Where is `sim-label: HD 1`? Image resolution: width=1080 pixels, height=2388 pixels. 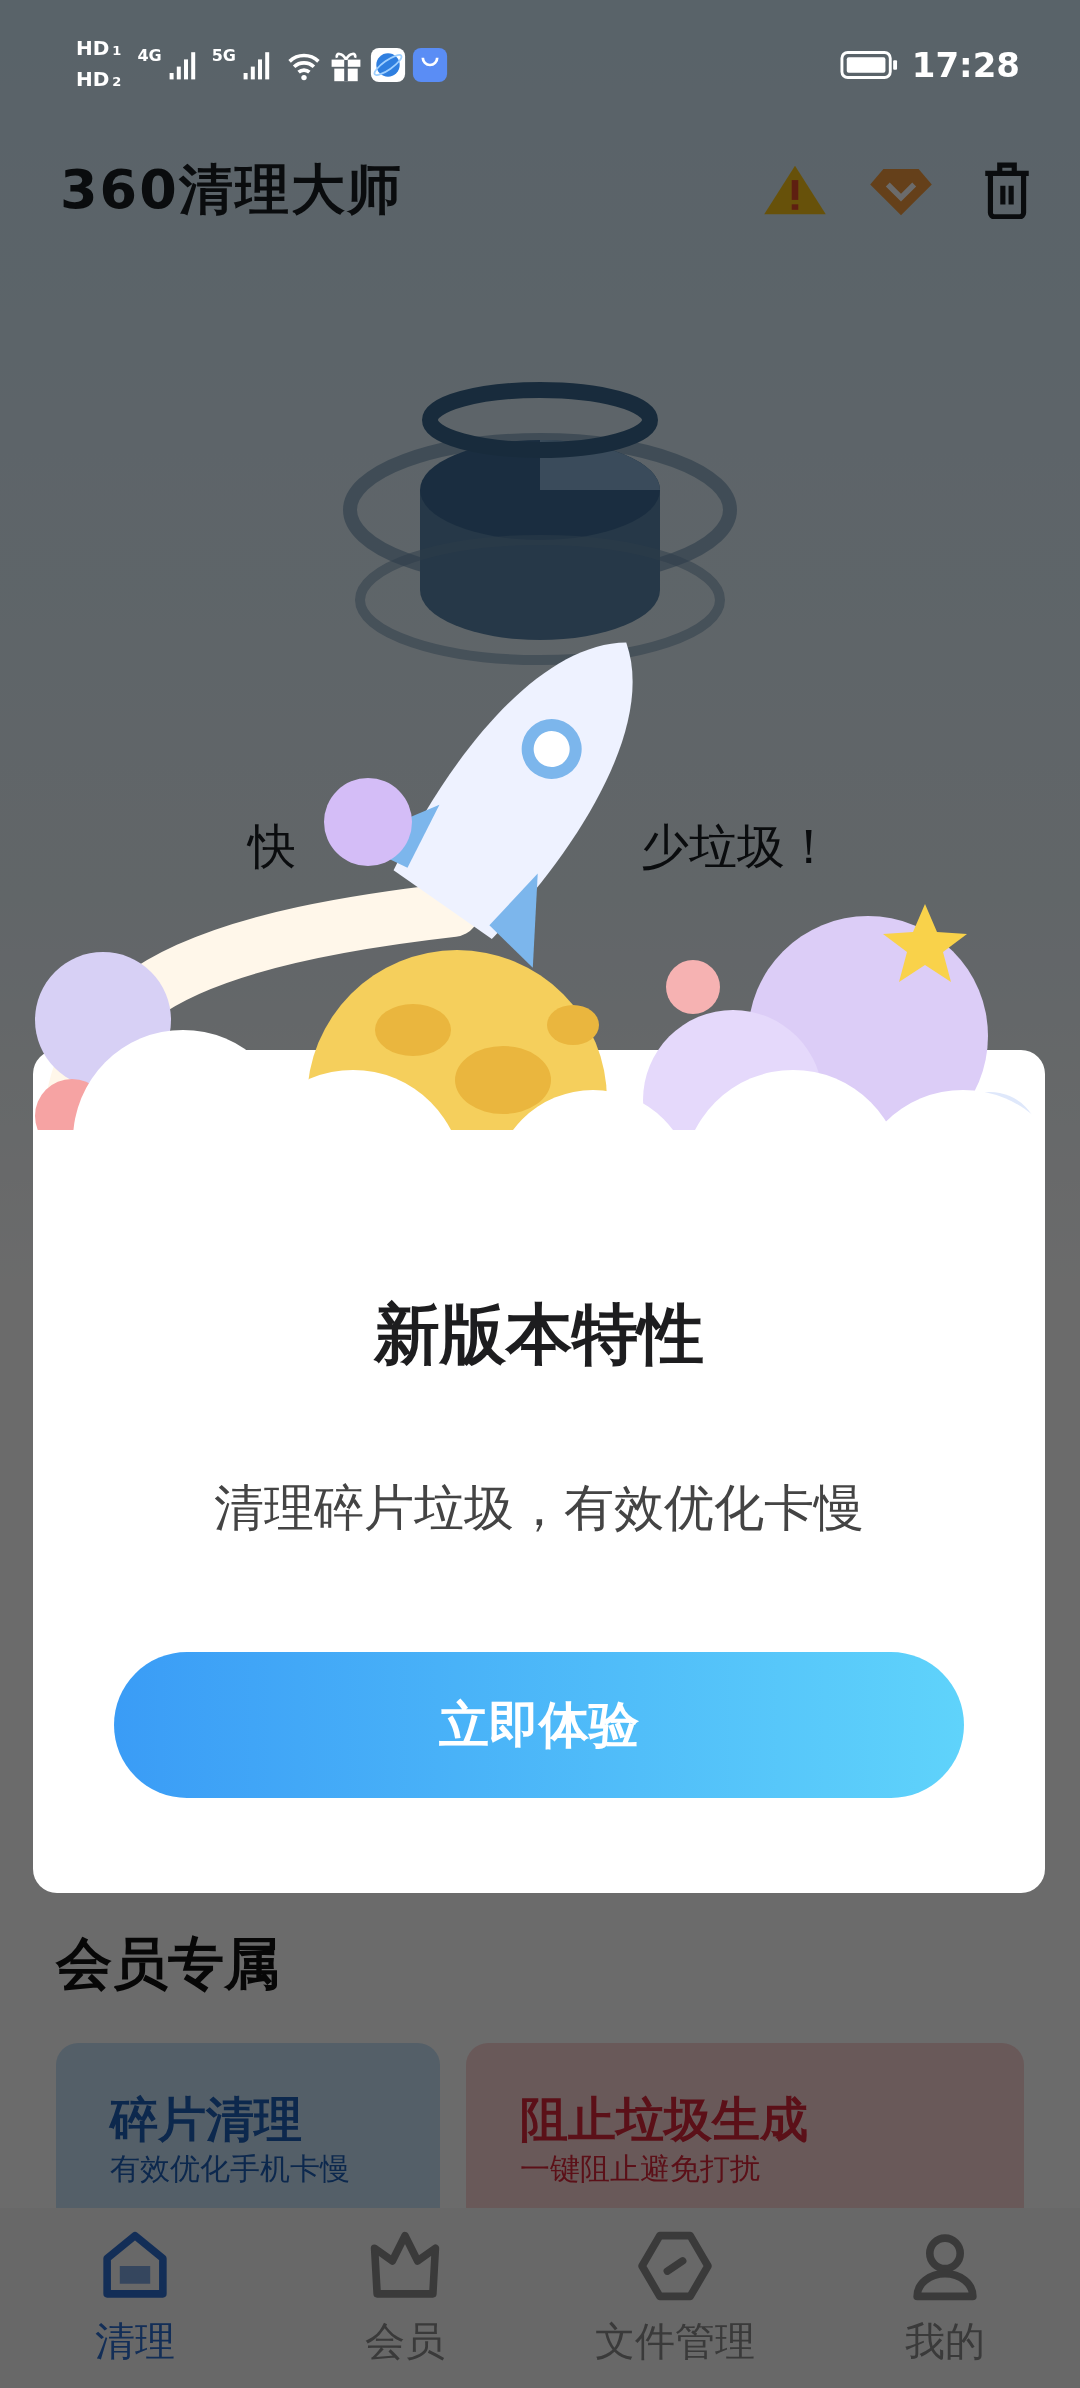 sim-label: HD 1 is located at coordinates (99, 49).